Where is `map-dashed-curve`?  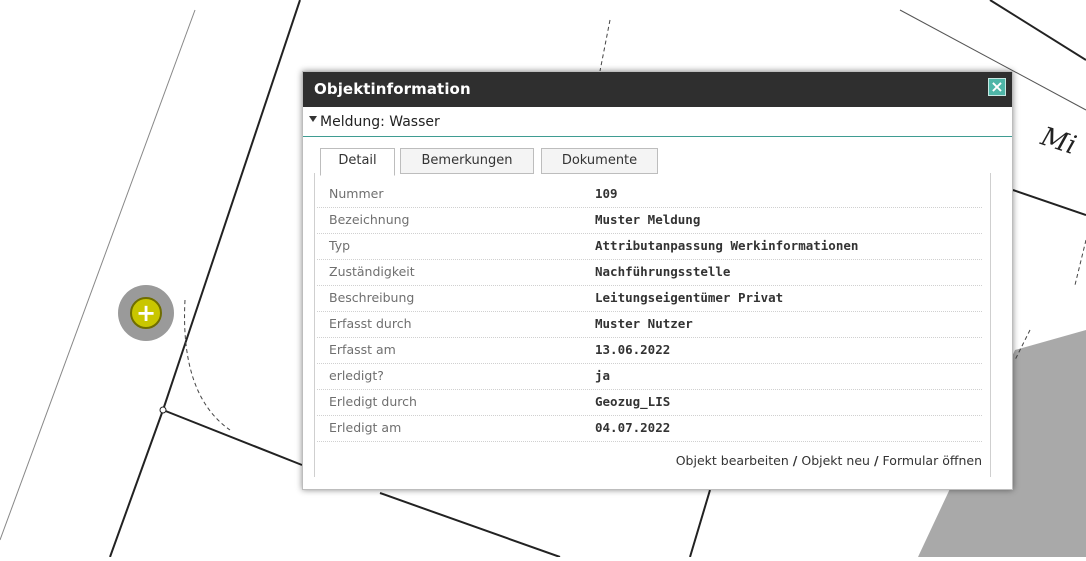 map-dashed-curve is located at coordinates (207, 365).